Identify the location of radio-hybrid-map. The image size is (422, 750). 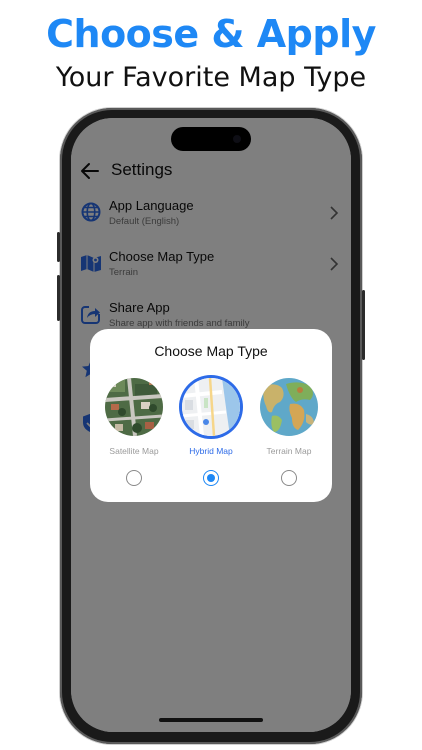
(211, 478).